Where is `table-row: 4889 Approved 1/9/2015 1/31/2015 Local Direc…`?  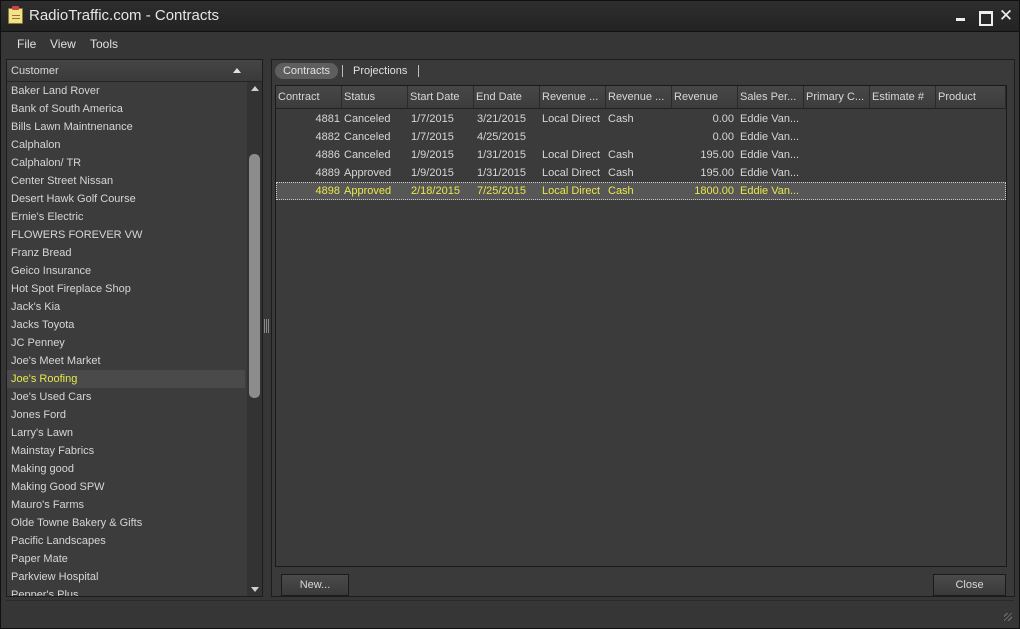
table-row: 4889 Approved 1/9/2015 1/31/2015 Local Direc… is located at coordinates (641, 173).